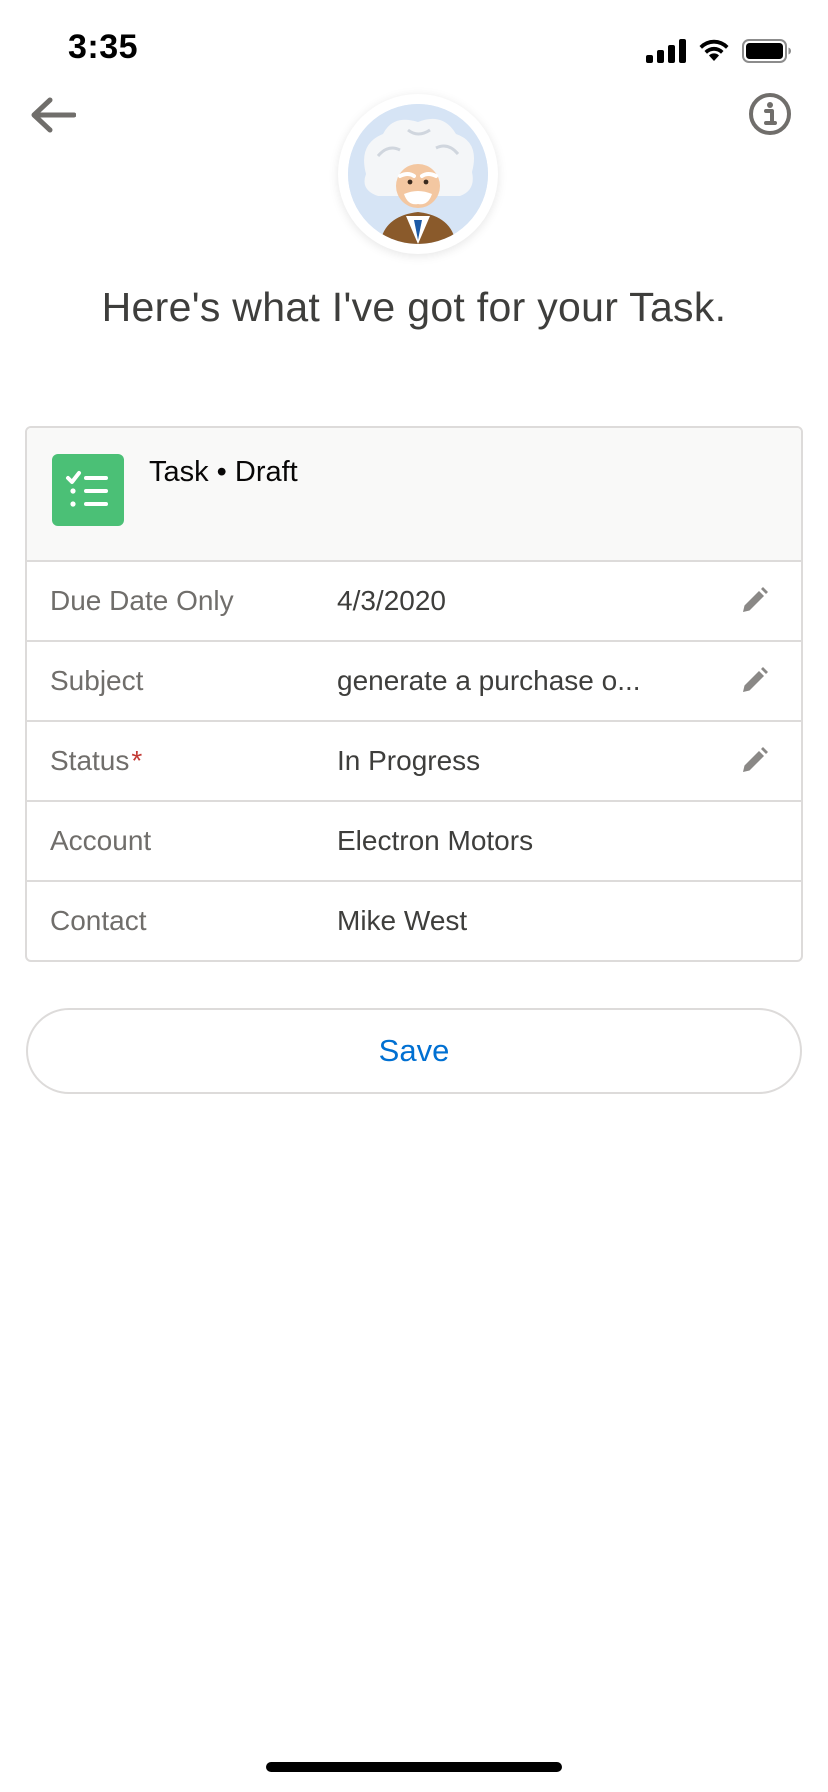 The image size is (828, 1792). I want to click on field-label: Account, so click(101, 840).